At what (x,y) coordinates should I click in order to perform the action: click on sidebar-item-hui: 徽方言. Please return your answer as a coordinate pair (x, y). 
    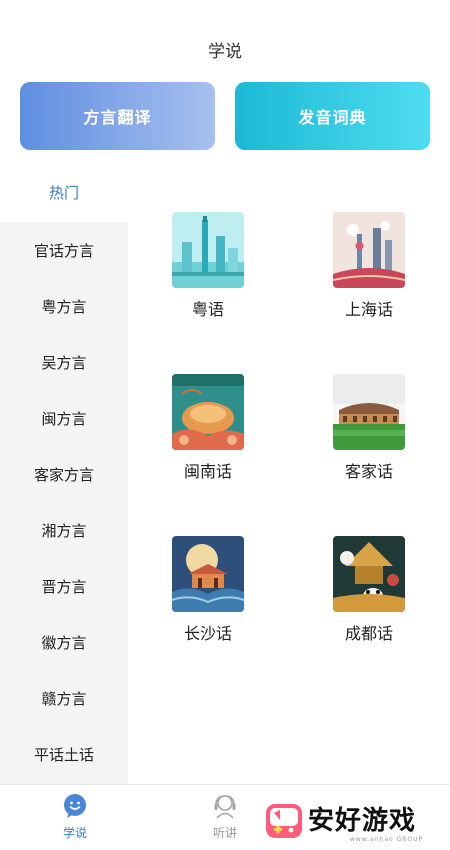
    Looking at the image, I should click on (64, 642).